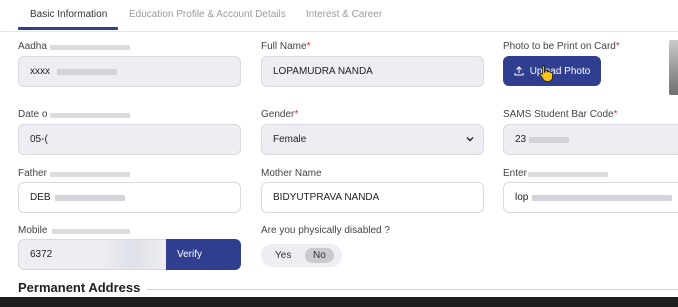 This screenshot has width=678, height=307. What do you see at coordinates (560, 114) in the screenshot?
I see `sams-label: SAMS Student Bar Code*` at bounding box center [560, 114].